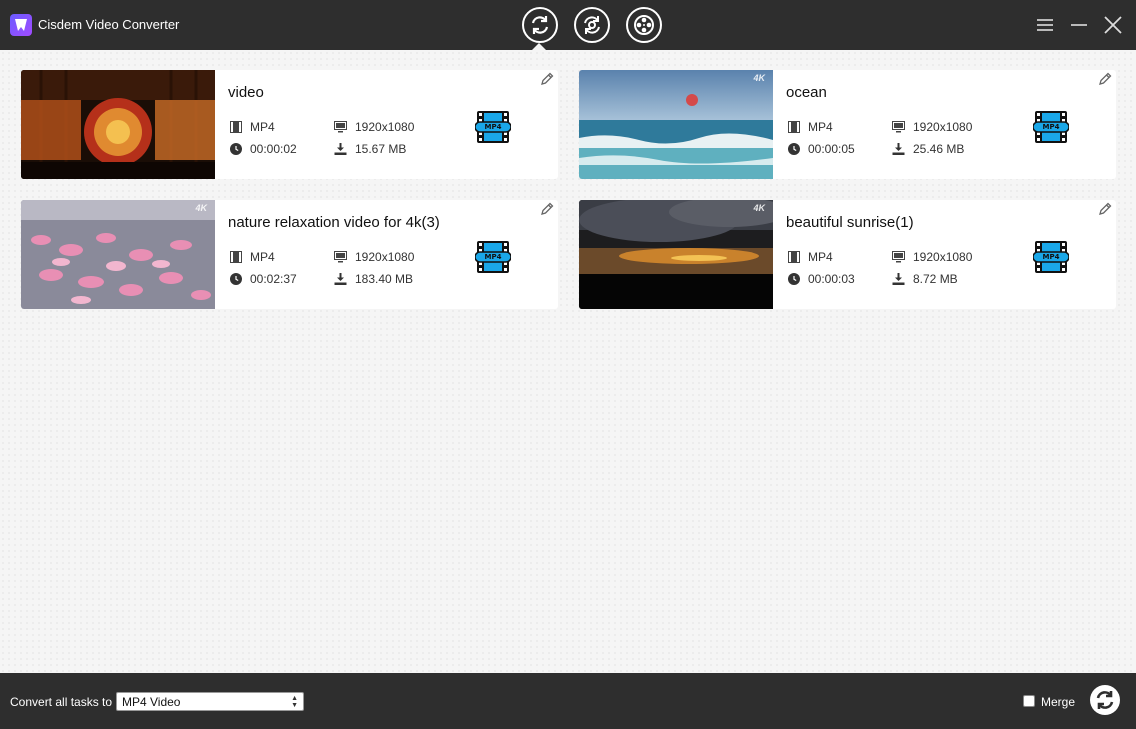  I want to click on convert-all-label: Convert all tasks to, so click(61, 702).